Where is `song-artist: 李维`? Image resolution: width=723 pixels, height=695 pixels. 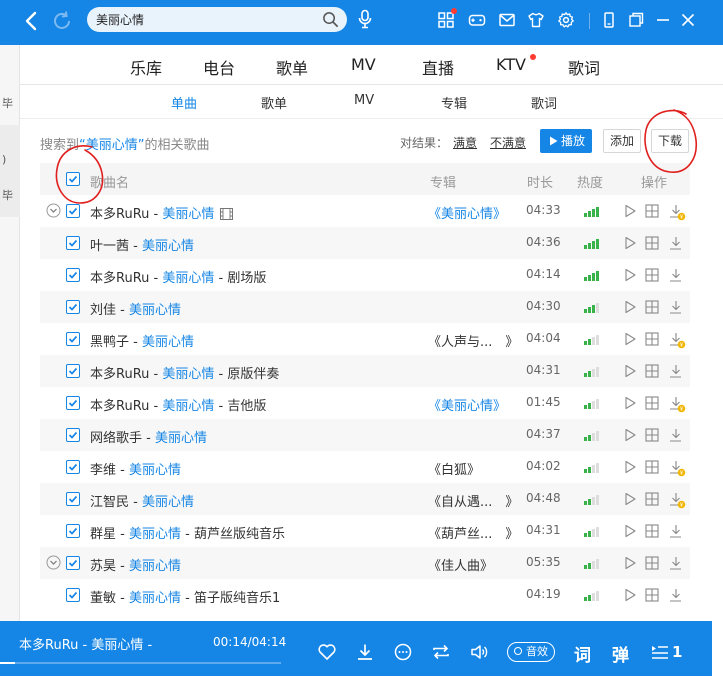 song-artist: 李维 is located at coordinates (103, 470).